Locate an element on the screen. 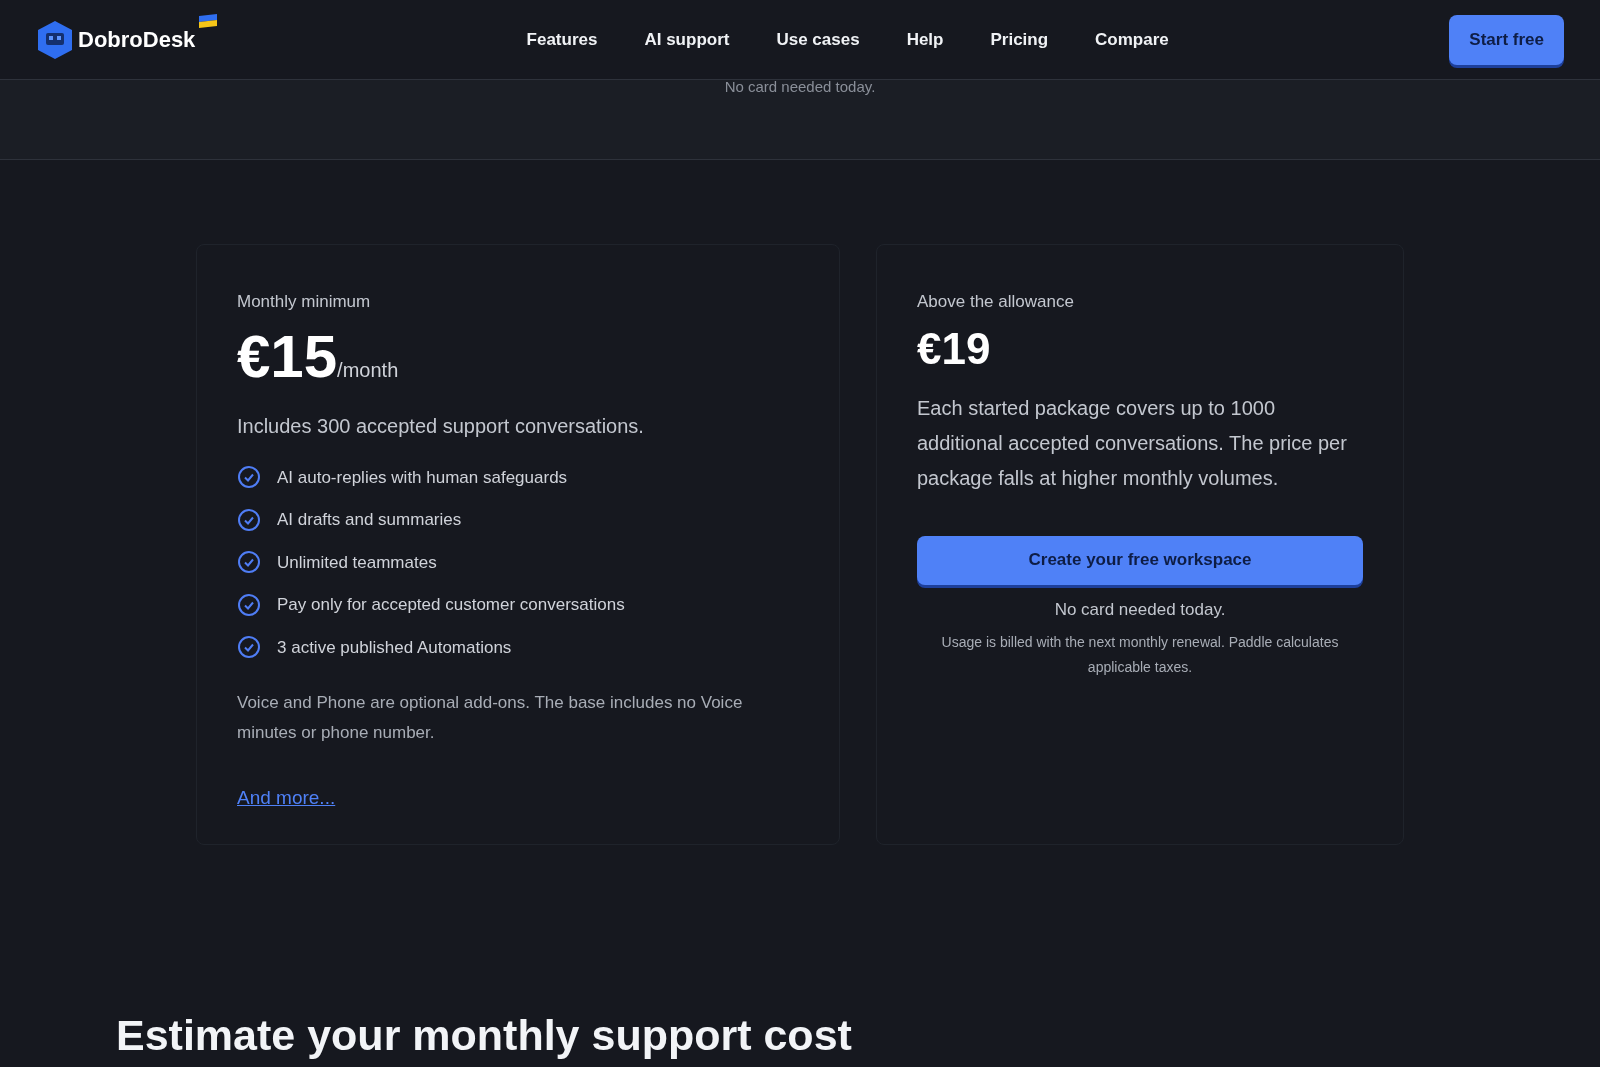 This screenshot has width=1600, height=1067. plan-label: Monthly minimum is located at coordinates (304, 302).